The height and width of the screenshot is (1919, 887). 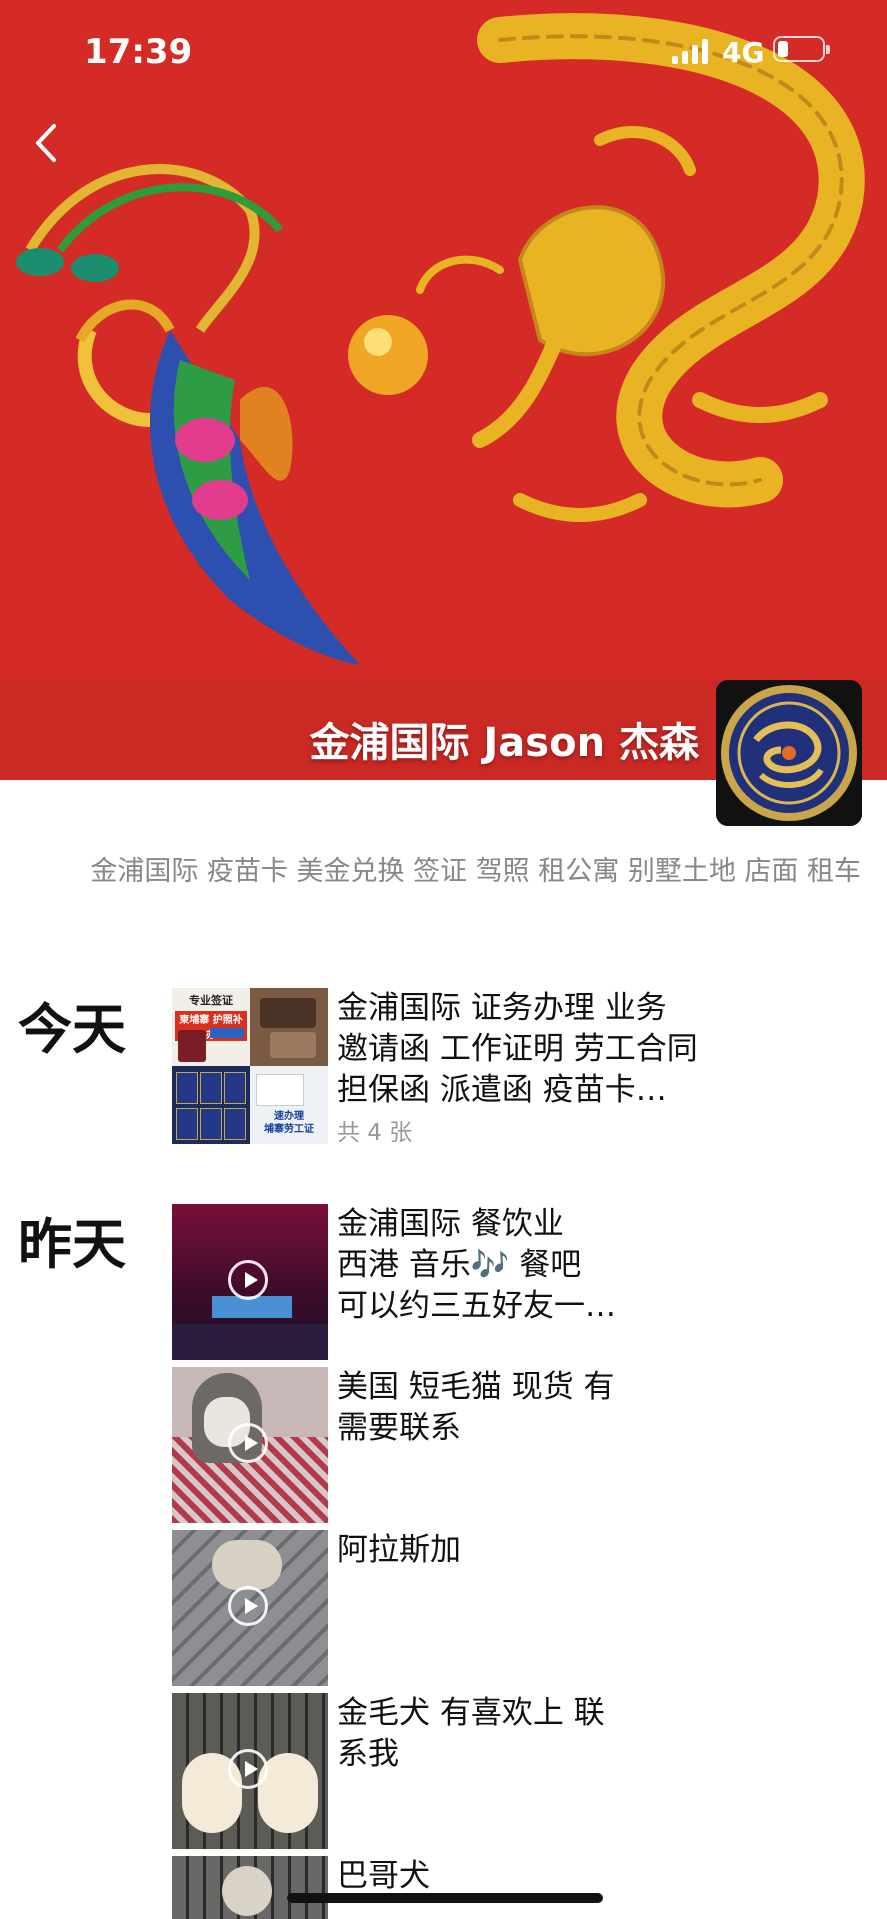 What do you see at coordinates (691, 51) in the screenshot?
I see `cellular-signal-icon` at bounding box center [691, 51].